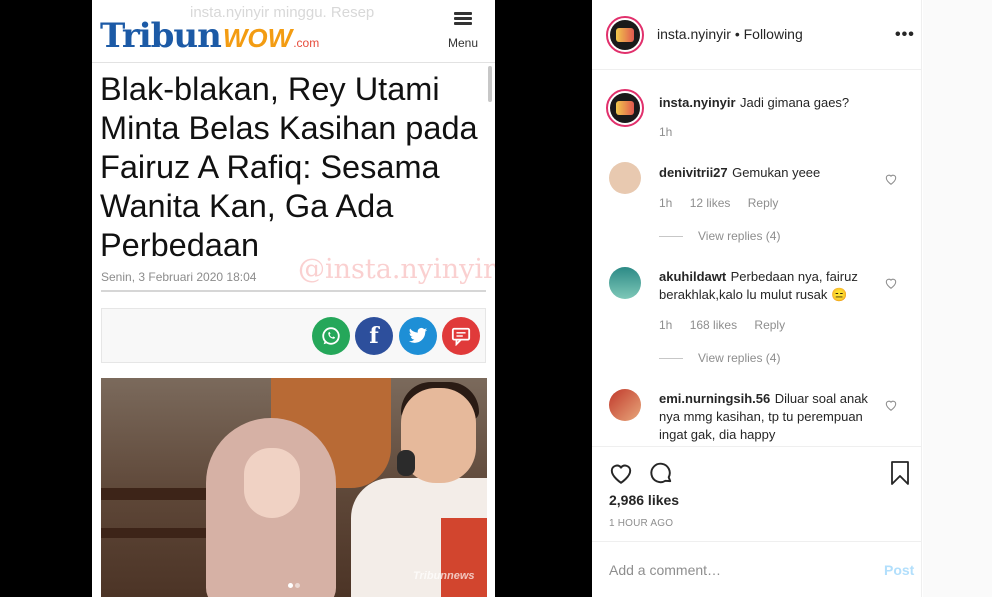  Describe the element at coordinates (641, 523) in the screenshot. I see `post-timestamp: 1 HOUR AGO` at that location.